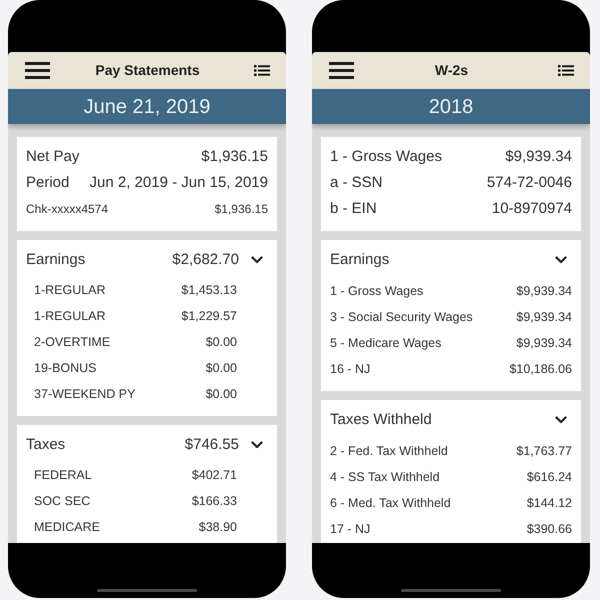  What do you see at coordinates (389, 451) in the screenshot?
I see `row-label: 2 - Fed. Tax Withheld` at bounding box center [389, 451].